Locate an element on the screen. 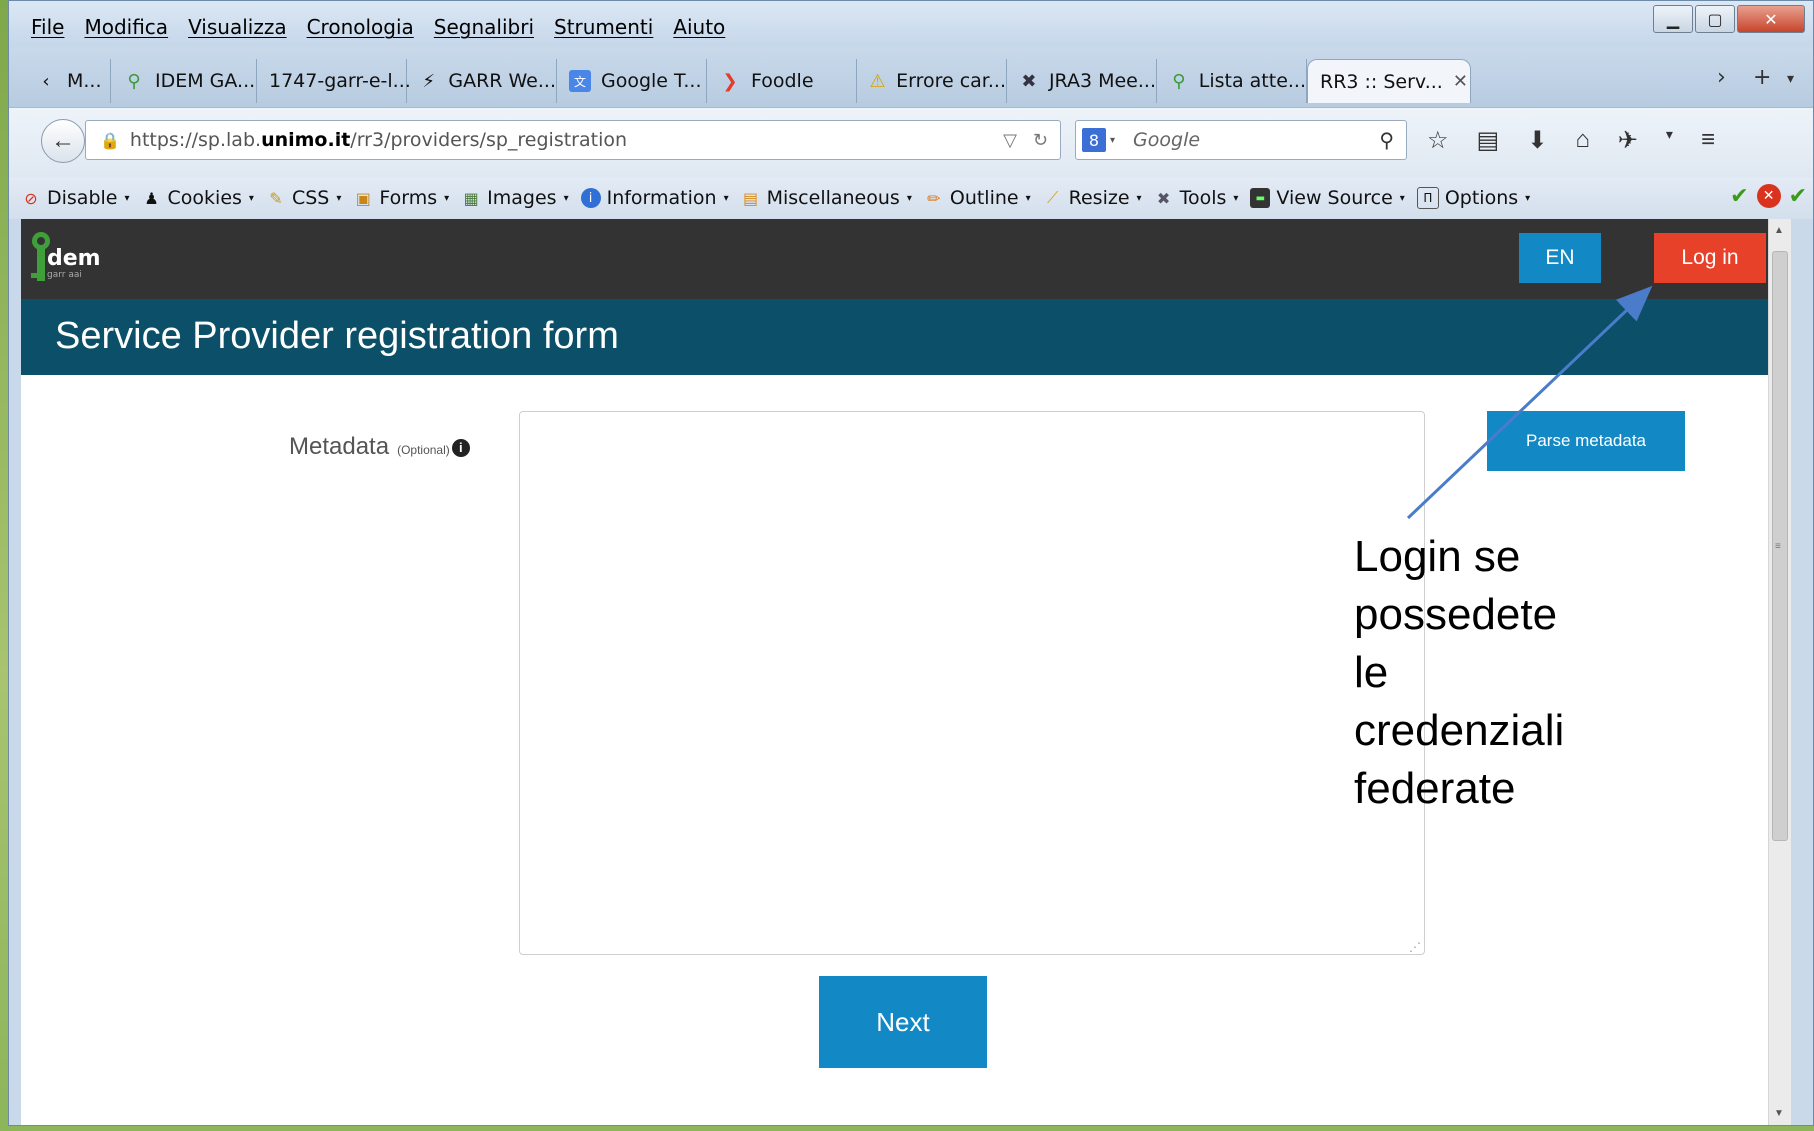 The image size is (1814, 1131). parse-metadata-button: Parse metadata is located at coordinates (1586, 441).